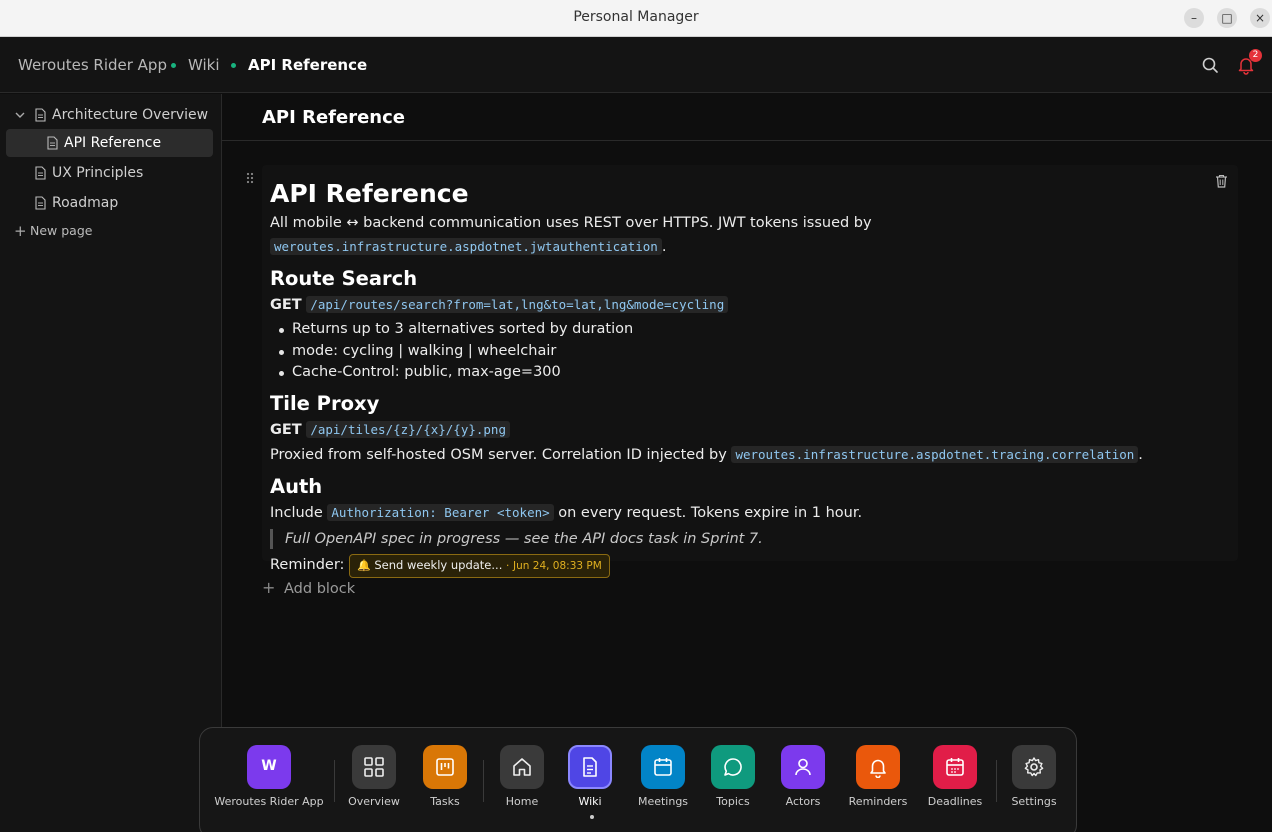 This screenshot has height=832, width=1272. I want to click on dock-settings-button, so click(1034, 767).